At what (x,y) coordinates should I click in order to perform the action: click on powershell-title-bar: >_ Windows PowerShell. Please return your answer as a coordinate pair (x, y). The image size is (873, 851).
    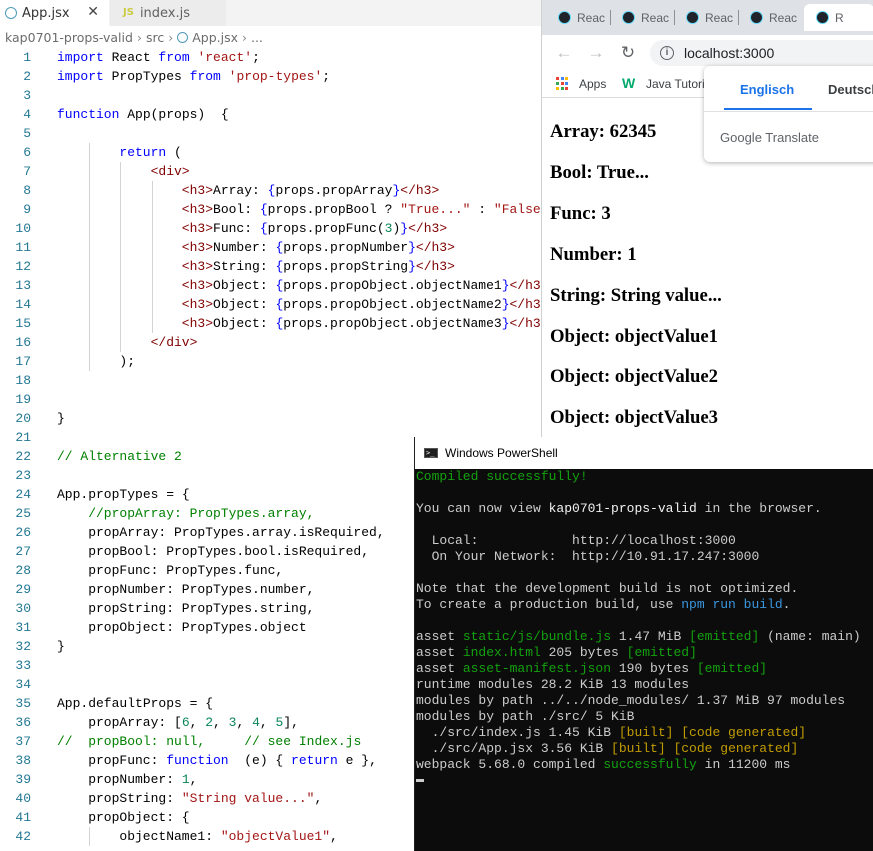
    Looking at the image, I should click on (644, 453).